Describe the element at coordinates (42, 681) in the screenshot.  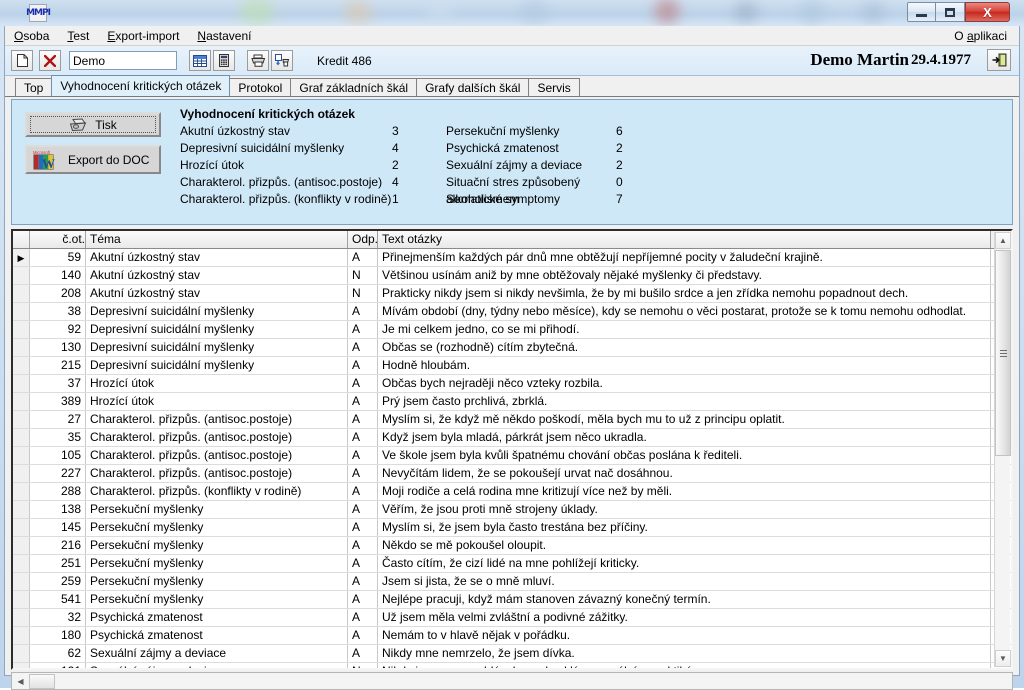
I see `horizontal-scroll-thumb` at that location.